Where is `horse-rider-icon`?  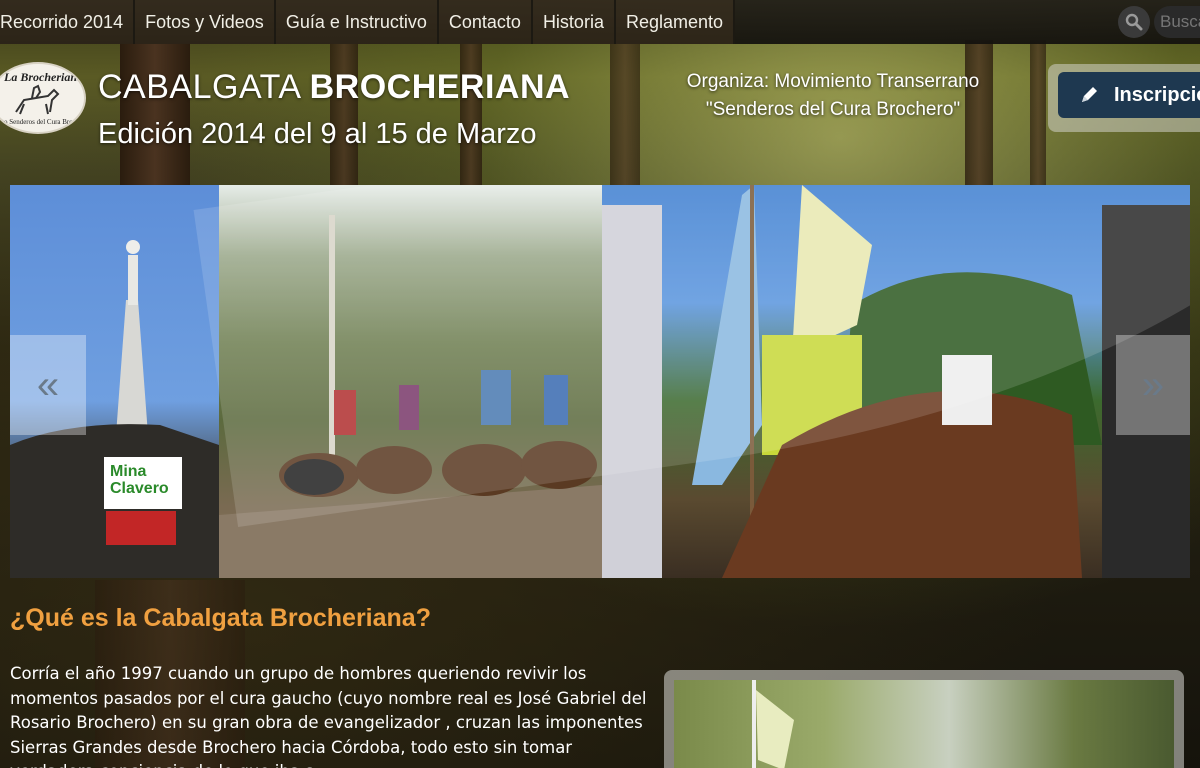 horse-rider-icon is located at coordinates (37, 99).